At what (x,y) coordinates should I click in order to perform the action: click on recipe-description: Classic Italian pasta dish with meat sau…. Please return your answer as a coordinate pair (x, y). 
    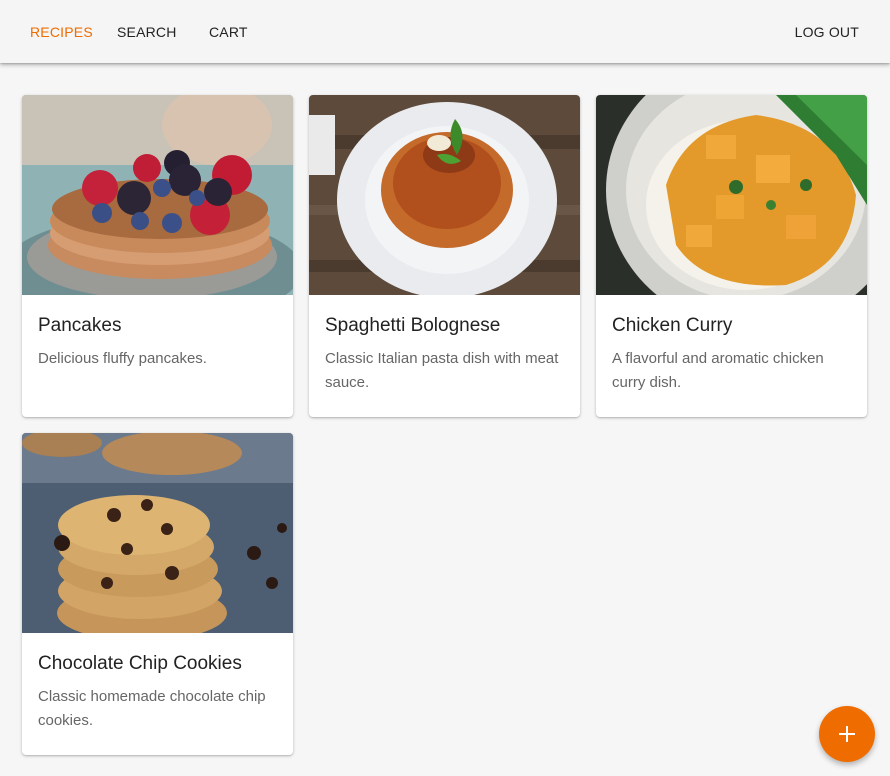
    Looking at the image, I should click on (442, 370).